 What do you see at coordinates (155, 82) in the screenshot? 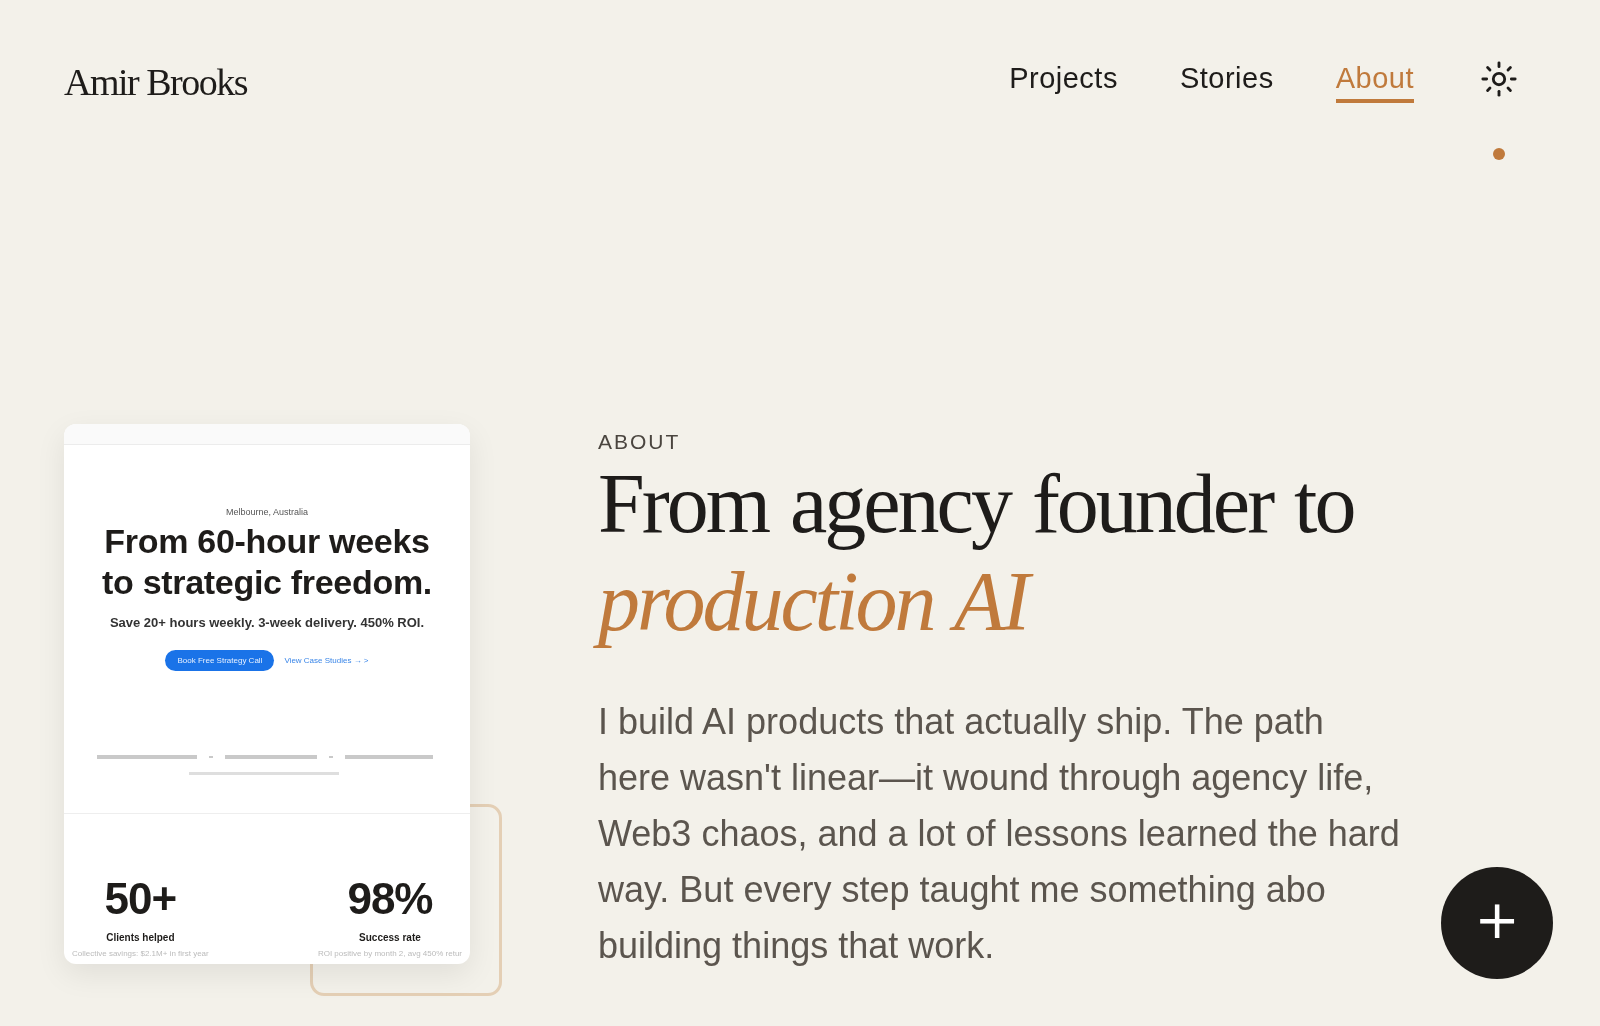
I see `site-logo: Amir Brooks` at bounding box center [155, 82].